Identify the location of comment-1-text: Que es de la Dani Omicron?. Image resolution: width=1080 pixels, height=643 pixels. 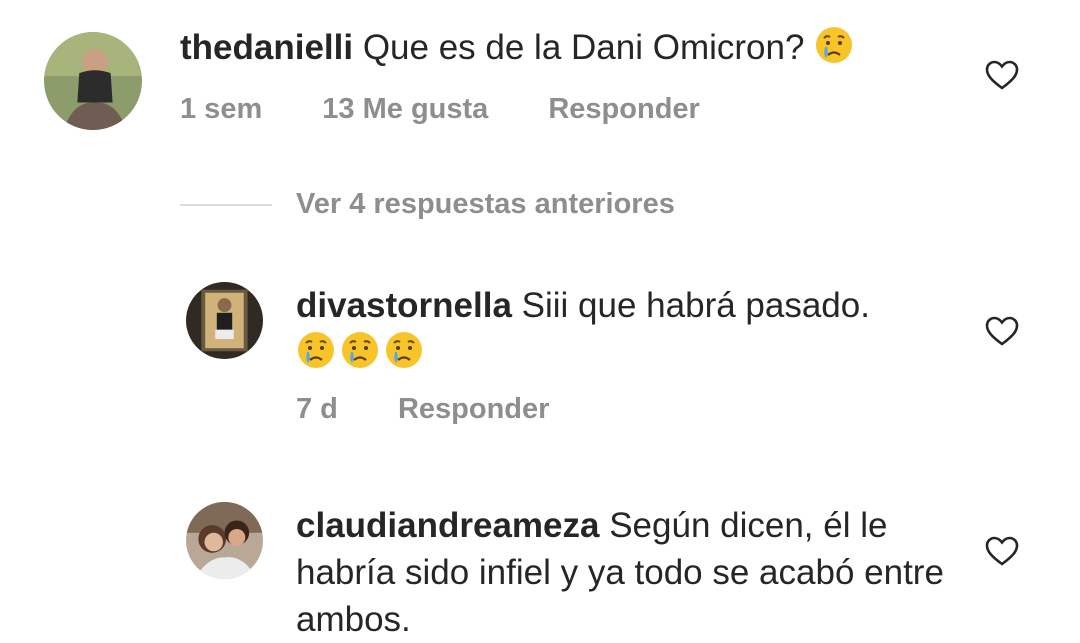
(583, 47).